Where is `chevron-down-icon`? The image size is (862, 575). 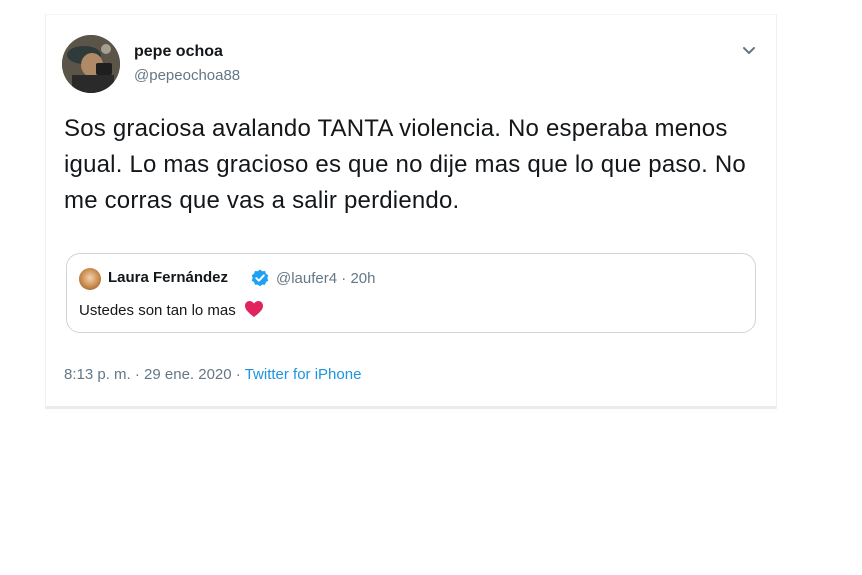 chevron-down-icon is located at coordinates (749, 50).